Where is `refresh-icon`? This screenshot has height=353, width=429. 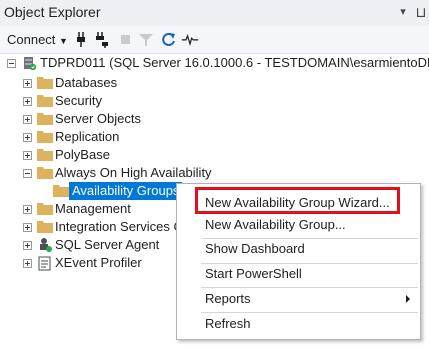 refresh-icon is located at coordinates (169, 39).